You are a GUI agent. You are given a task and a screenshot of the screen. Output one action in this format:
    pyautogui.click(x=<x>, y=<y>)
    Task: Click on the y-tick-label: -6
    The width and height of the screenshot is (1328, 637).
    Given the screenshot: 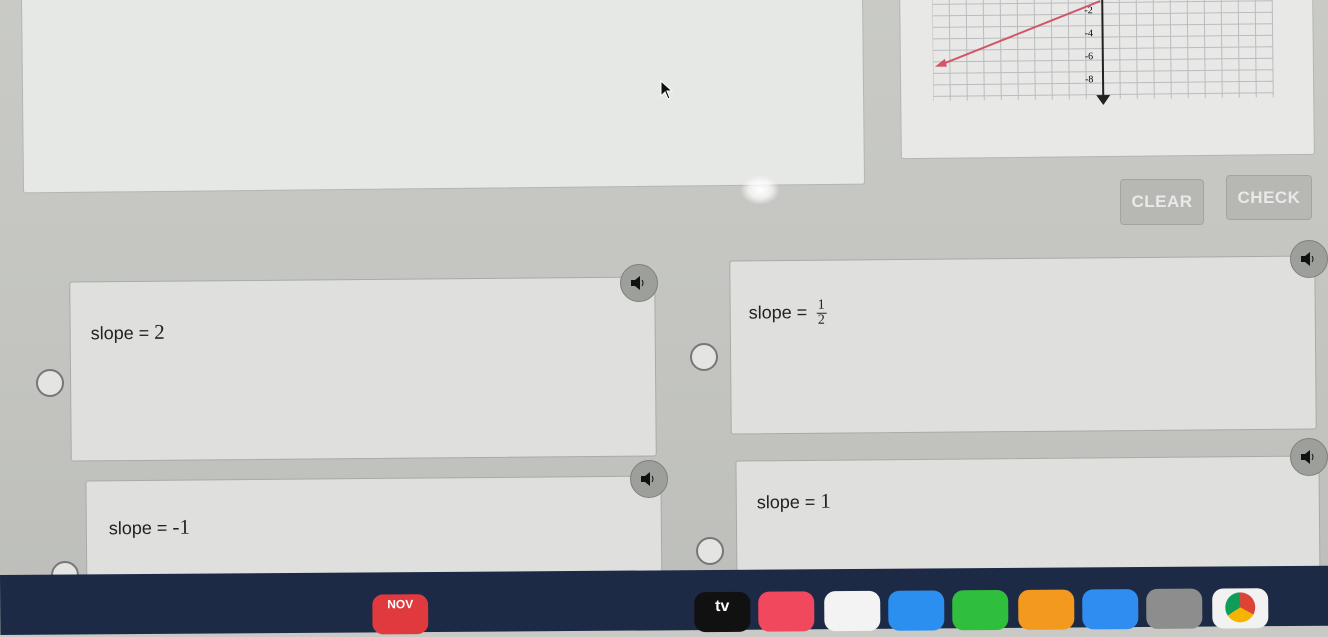 What is the action you would take?
    pyautogui.click(x=1089, y=56)
    